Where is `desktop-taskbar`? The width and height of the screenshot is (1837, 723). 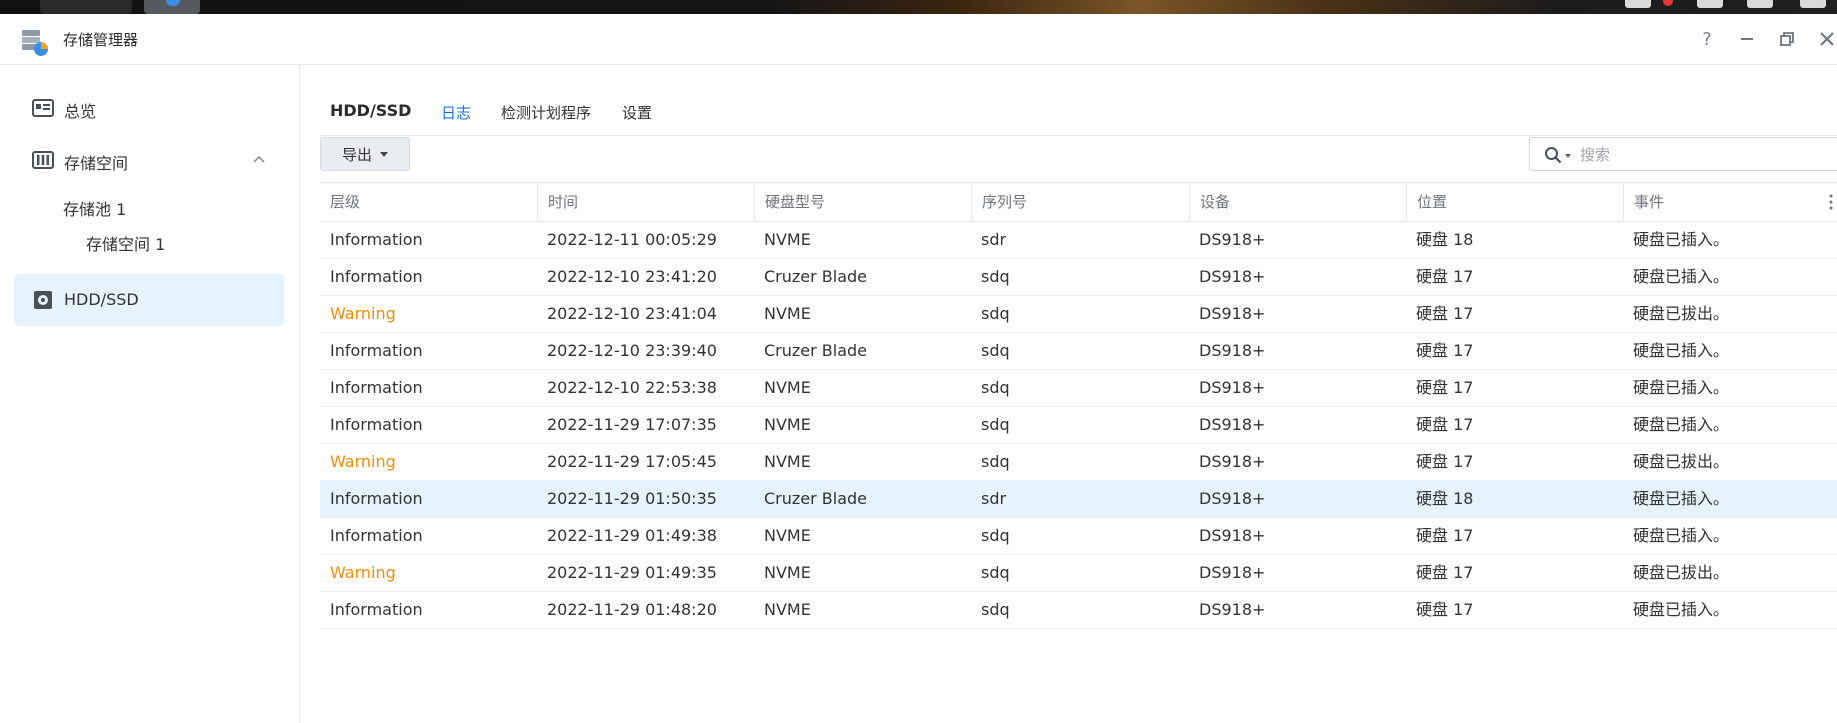 desktop-taskbar is located at coordinates (918, 7).